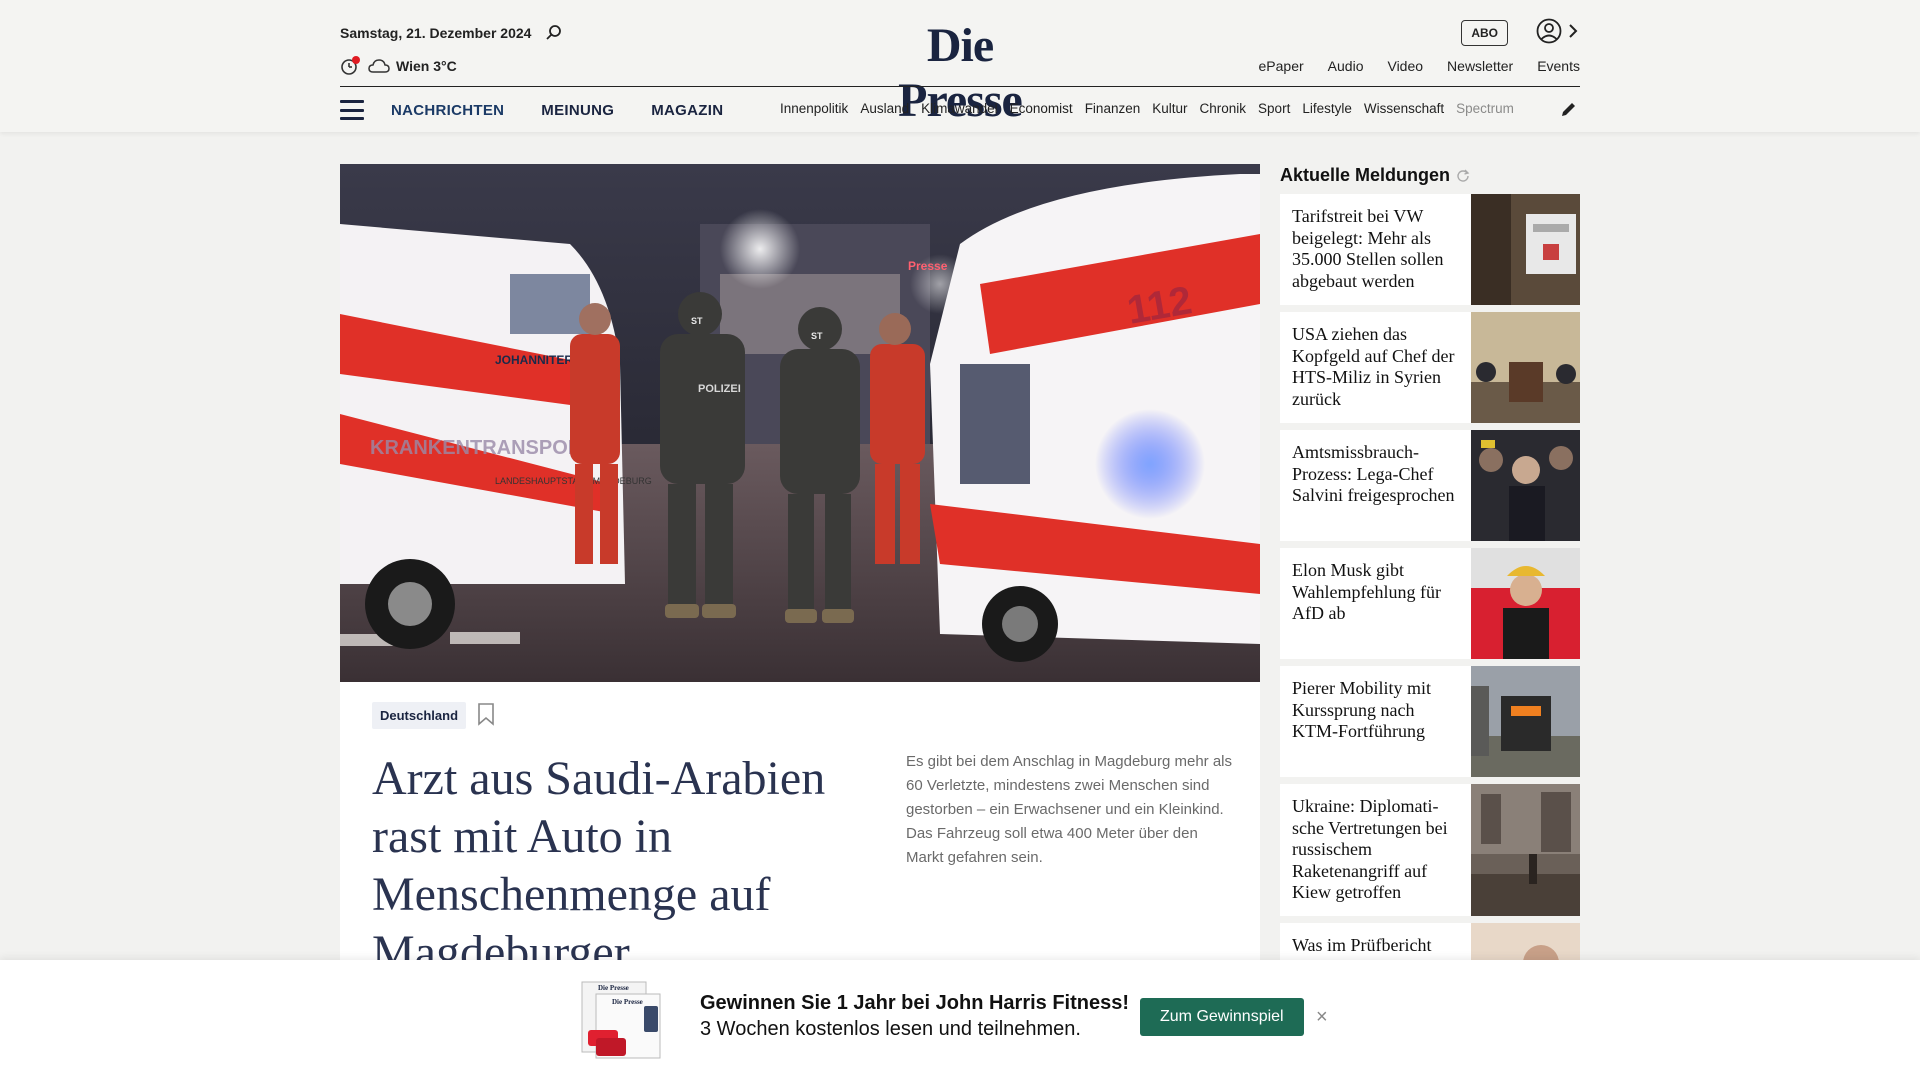  Describe the element at coordinates (554, 33) in the screenshot. I see `search-icon` at that location.